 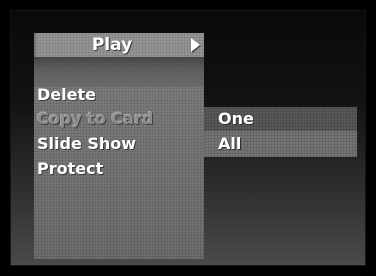 What do you see at coordinates (236, 119) in the screenshot?
I see `submenu-item-one: One` at bounding box center [236, 119].